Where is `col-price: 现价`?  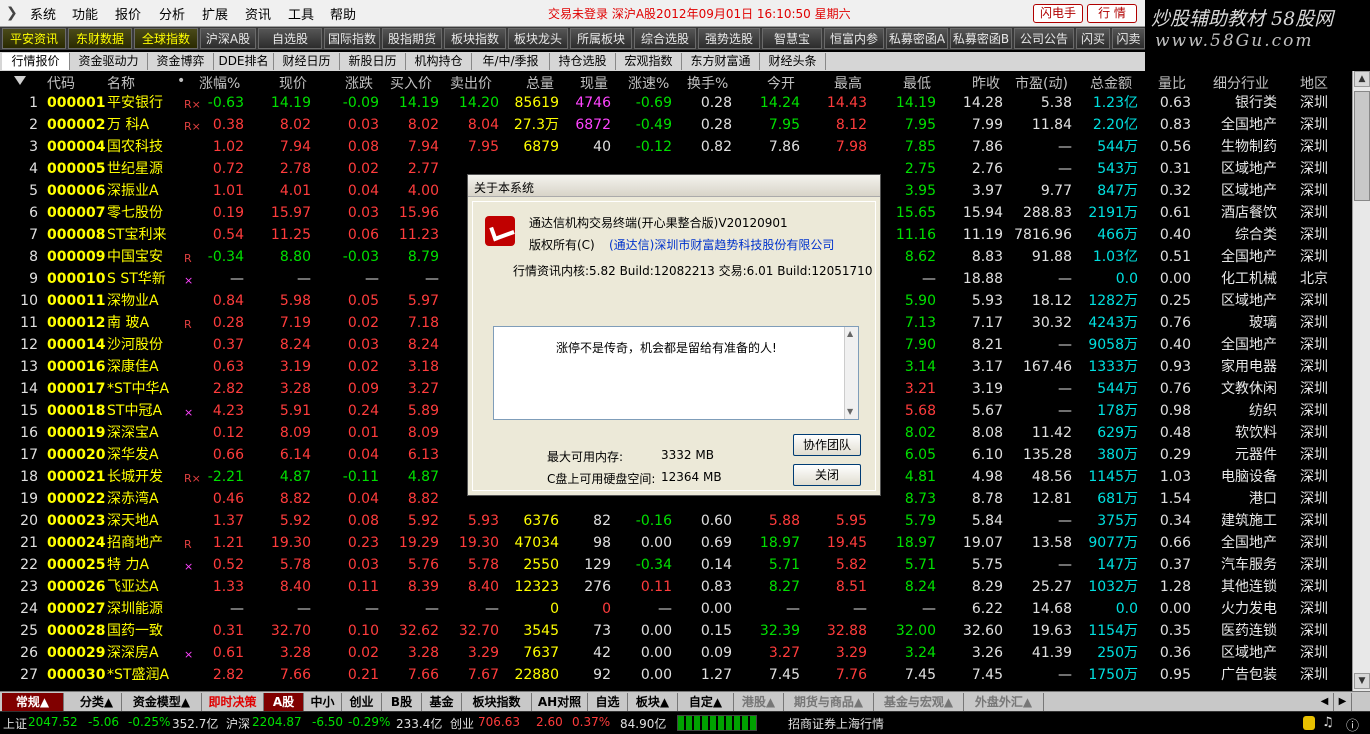
col-price: 现价 is located at coordinates (293, 83).